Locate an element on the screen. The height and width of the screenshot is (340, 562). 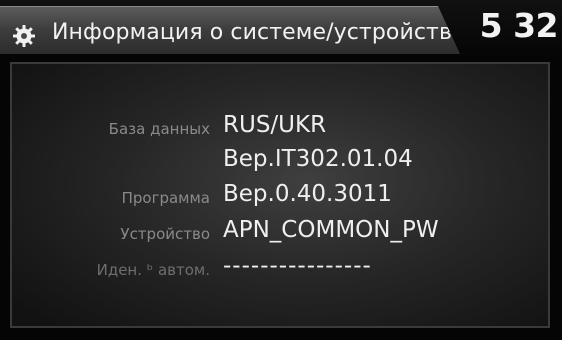
info-row-database-version: Вер.IT302.01.04 is located at coordinates (282, 162).